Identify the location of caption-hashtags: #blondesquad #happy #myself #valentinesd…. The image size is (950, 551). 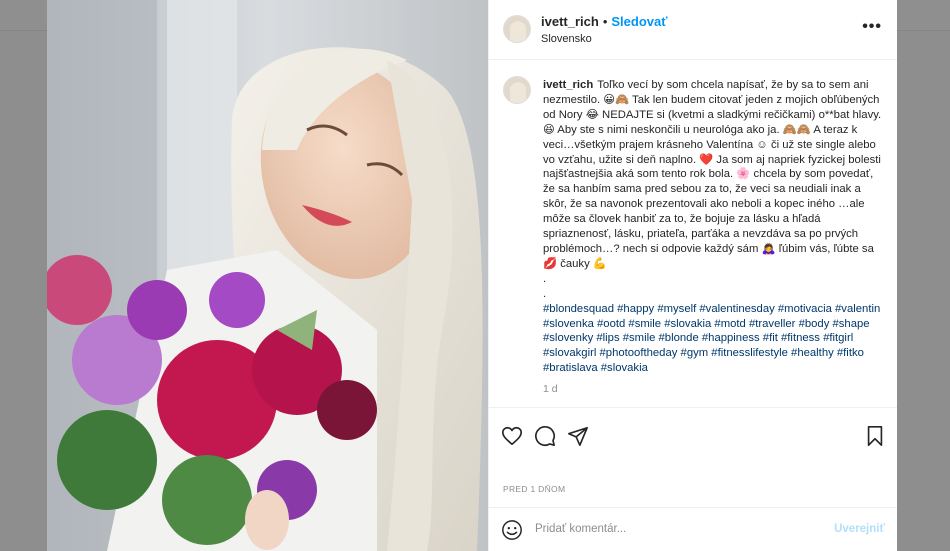
(713, 339).